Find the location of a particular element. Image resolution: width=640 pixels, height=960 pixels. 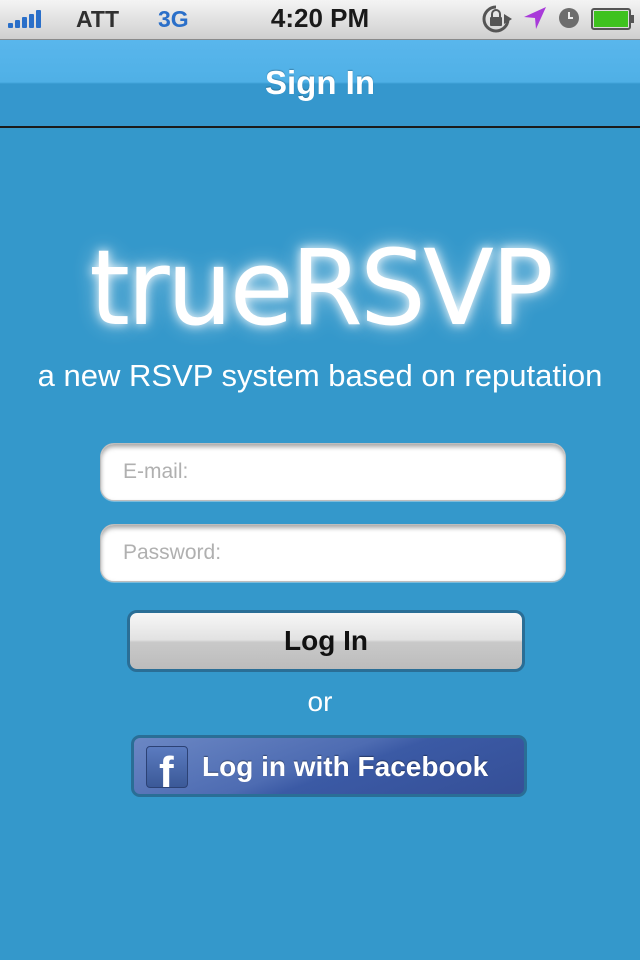

facebook-glyph: f is located at coordinates (166, 768).